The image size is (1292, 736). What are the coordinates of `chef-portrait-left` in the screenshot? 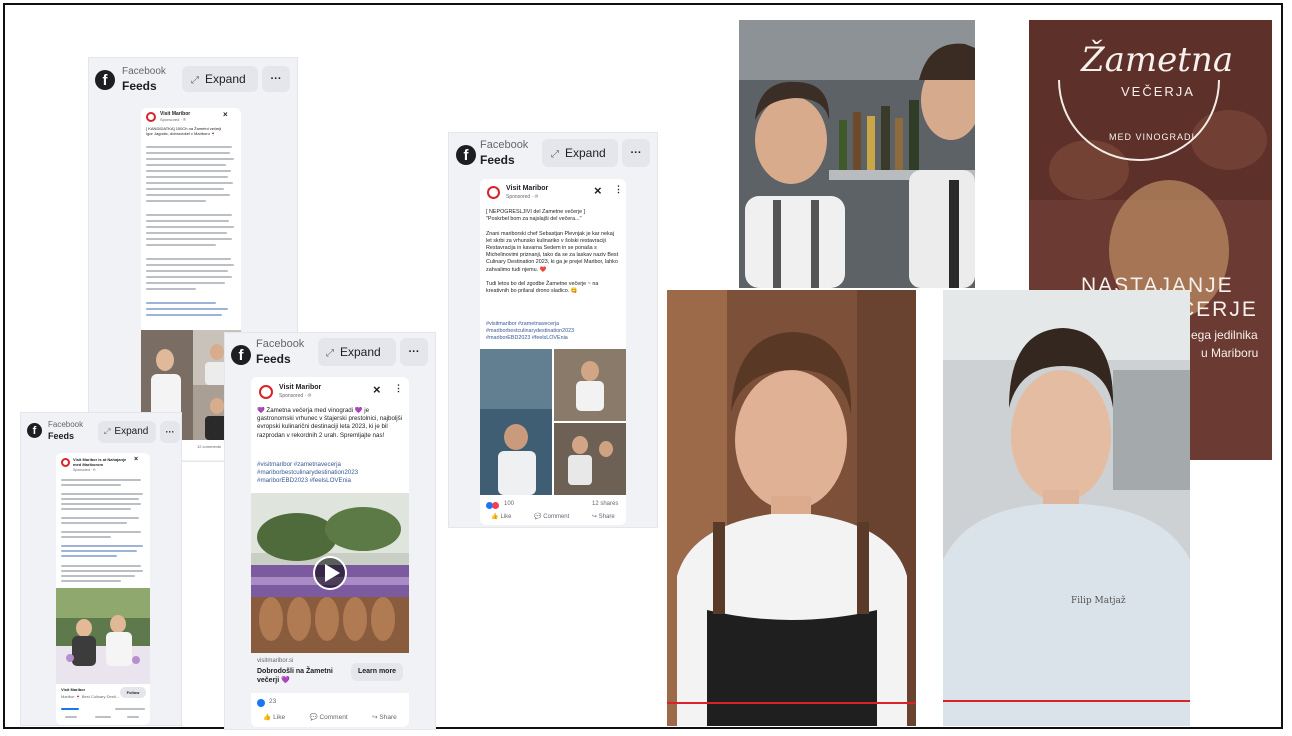 It's located at (791, 508).